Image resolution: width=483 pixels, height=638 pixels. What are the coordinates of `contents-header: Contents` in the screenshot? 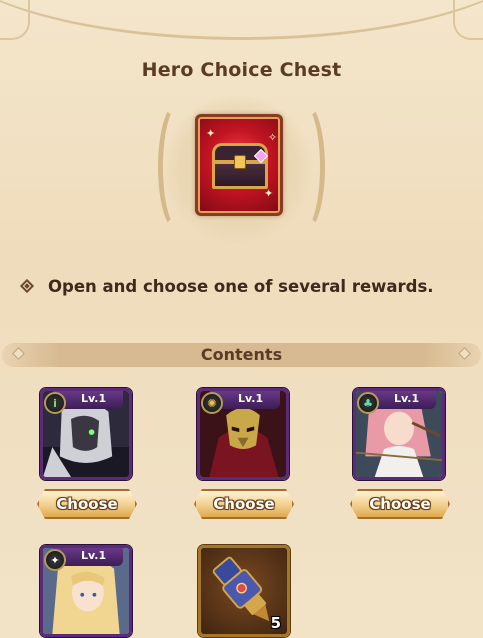 It's located at (241, 355).